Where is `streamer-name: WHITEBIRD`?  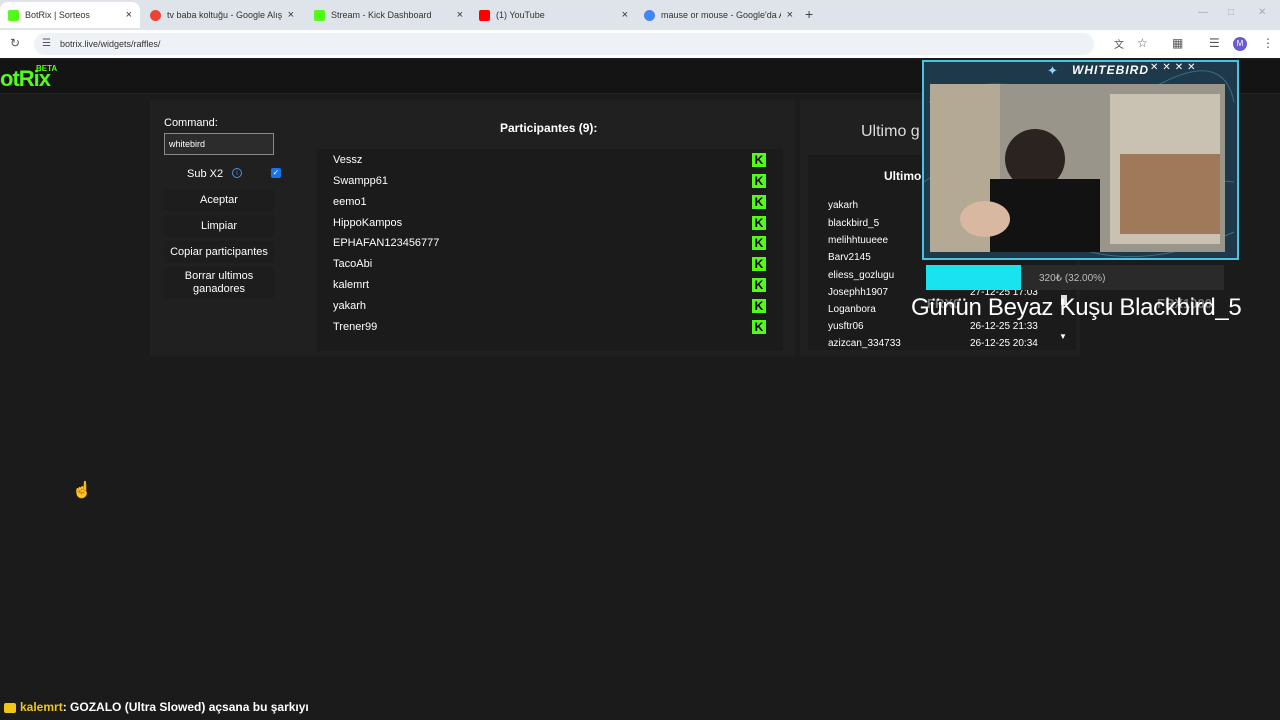 streamer-name: WHITEBIRD is located at coordinates (1110, 70).